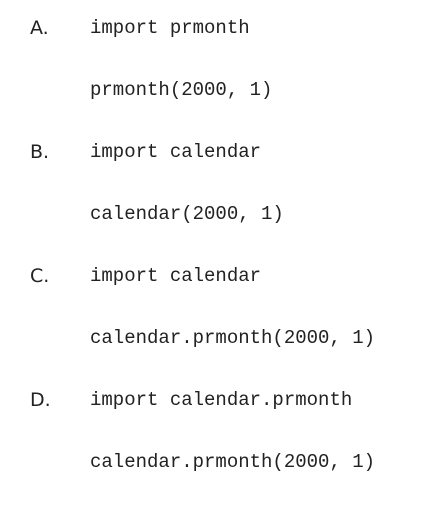 This screenshot has height=512, width=428. I want to click on option-letter: B., so click(40, 152).